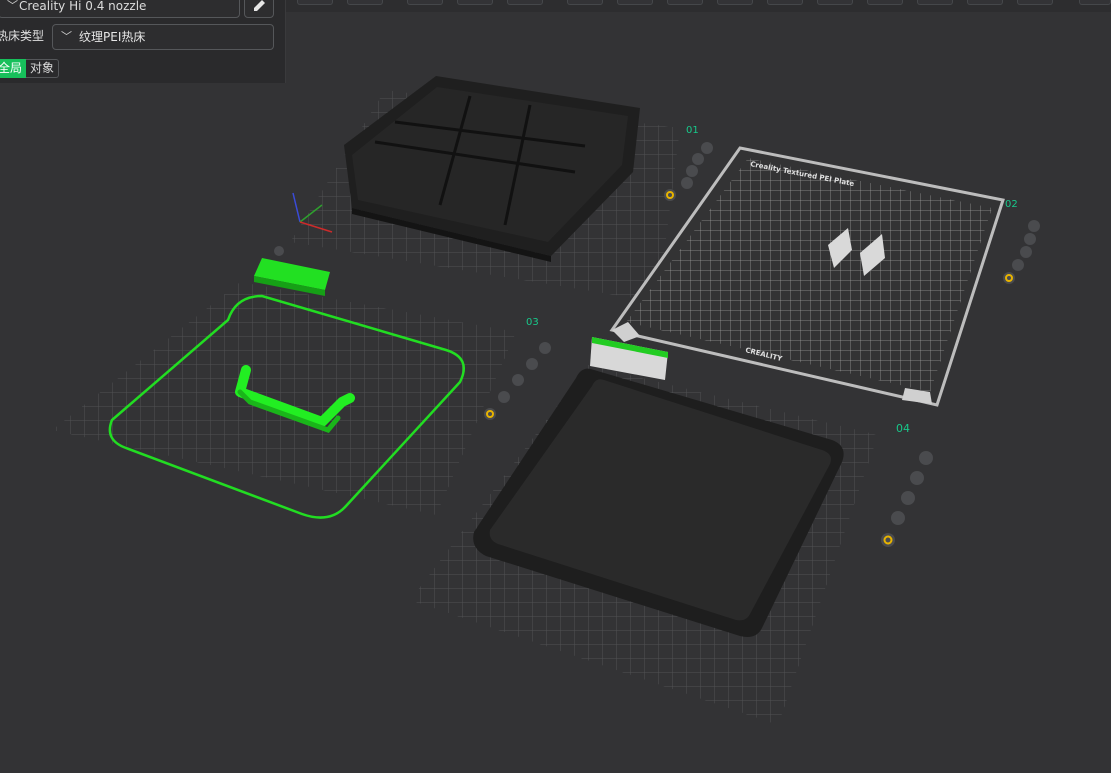  What do you see at coordinates (83, 6) in the screenshot?
I see `printer-name: Creality Hi 0.4 nozzle` at bounding box center [83, 6].